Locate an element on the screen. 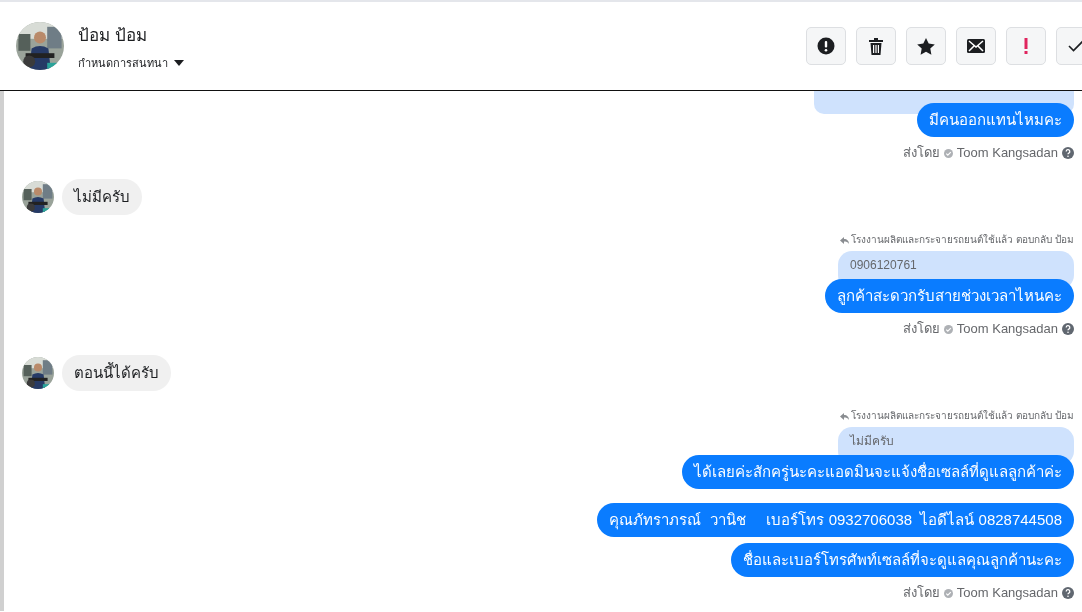 This screenshot has height=612, width=1082. incoming-message-bubble: ตอนนี้ได้ครับ is located at coordinates (116, 373).